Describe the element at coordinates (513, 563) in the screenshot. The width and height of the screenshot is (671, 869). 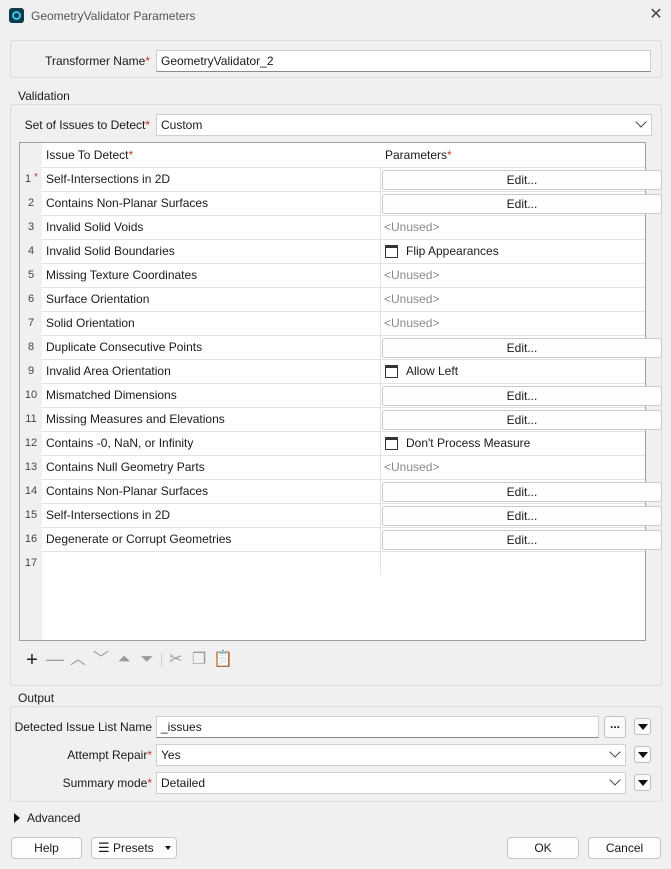
I see `parameters-cell` at that location.